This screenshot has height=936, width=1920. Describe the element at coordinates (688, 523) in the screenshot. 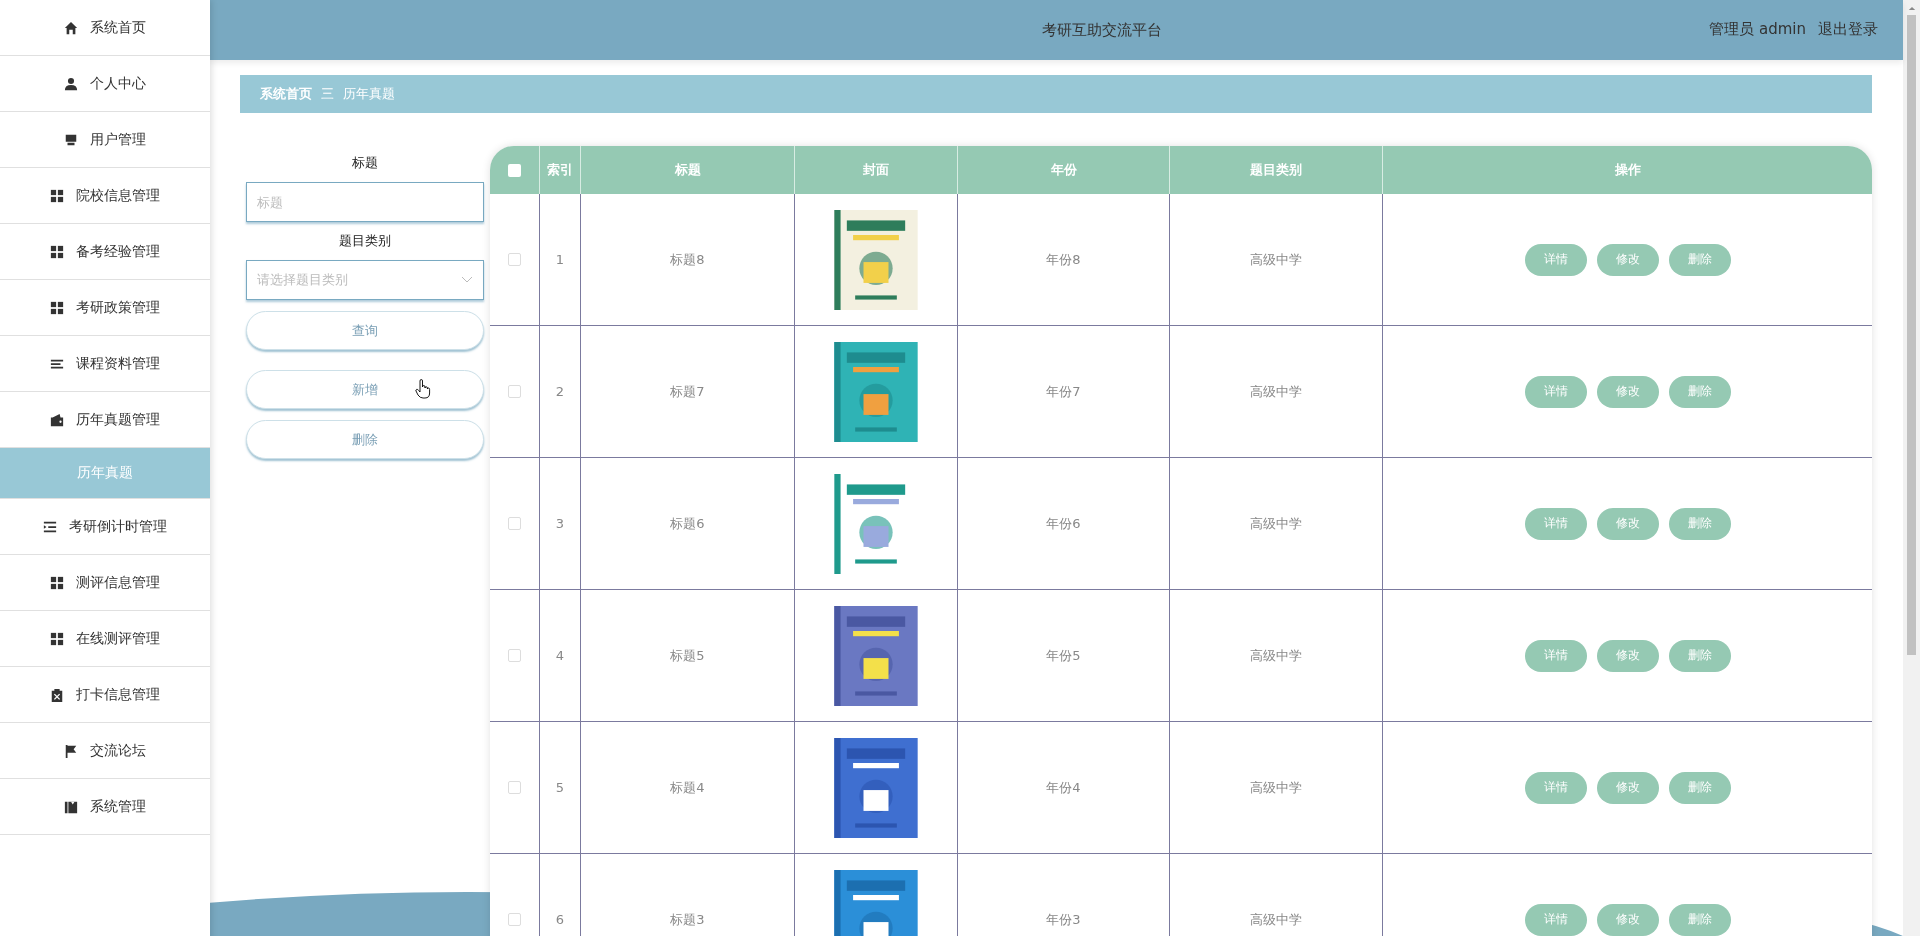

I see `table-cell: 标题6` at that location.